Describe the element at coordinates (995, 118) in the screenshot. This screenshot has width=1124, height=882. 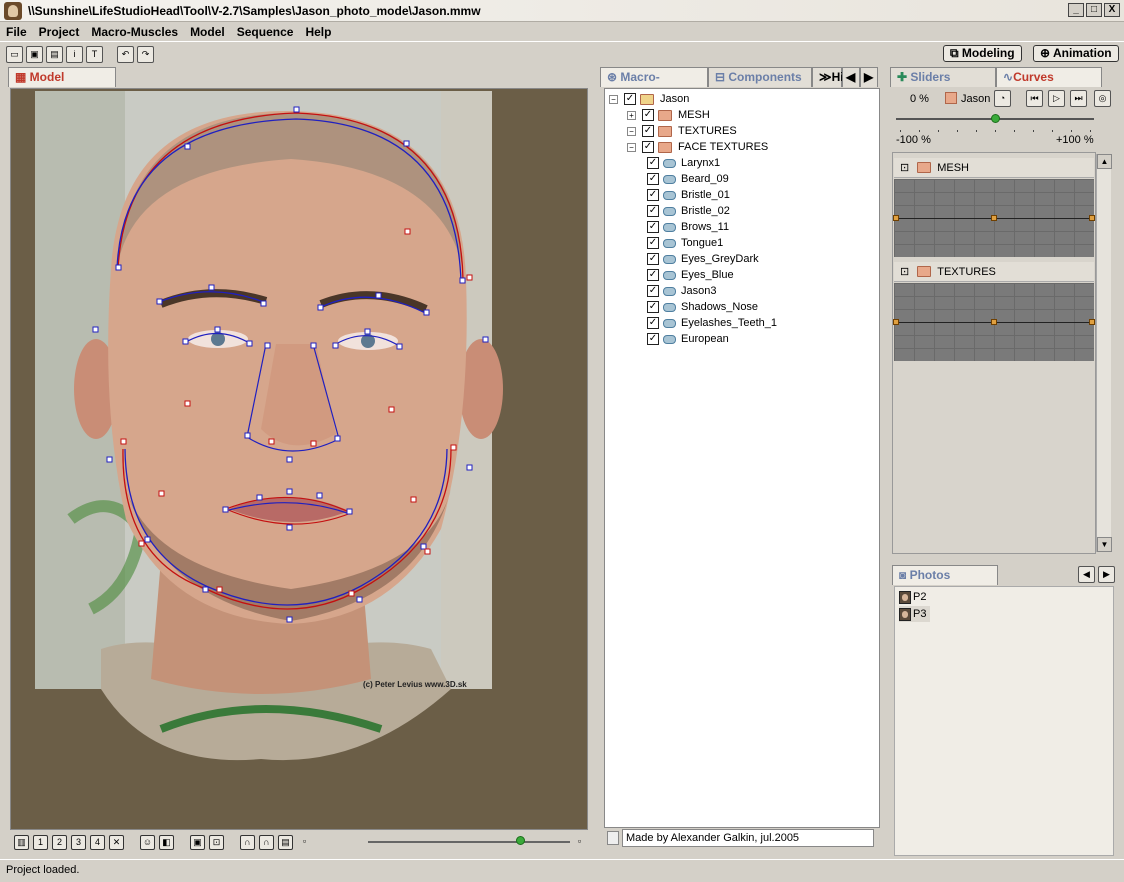
I see `weight-slider-thumb` at that location.